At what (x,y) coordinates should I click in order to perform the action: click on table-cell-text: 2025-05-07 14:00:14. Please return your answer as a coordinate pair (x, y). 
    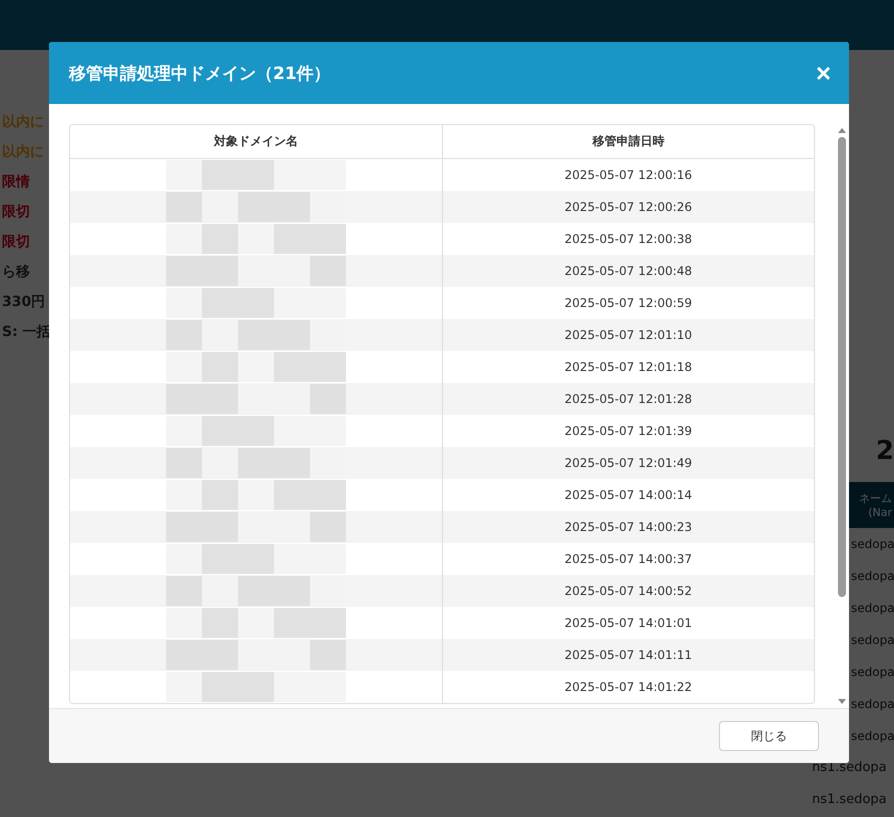
    Looking at the image, I should click on (628, 495).